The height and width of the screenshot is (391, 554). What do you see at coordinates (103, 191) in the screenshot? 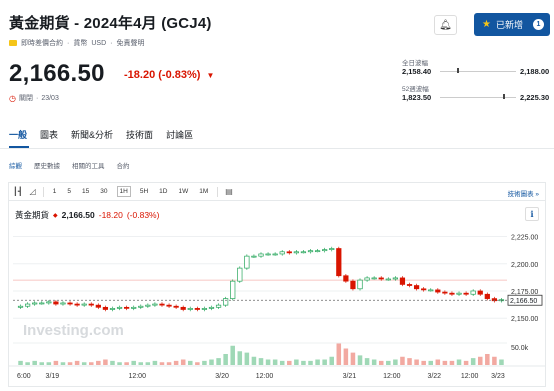
I see `interval-30: 30` at bounding box center [103, 191].